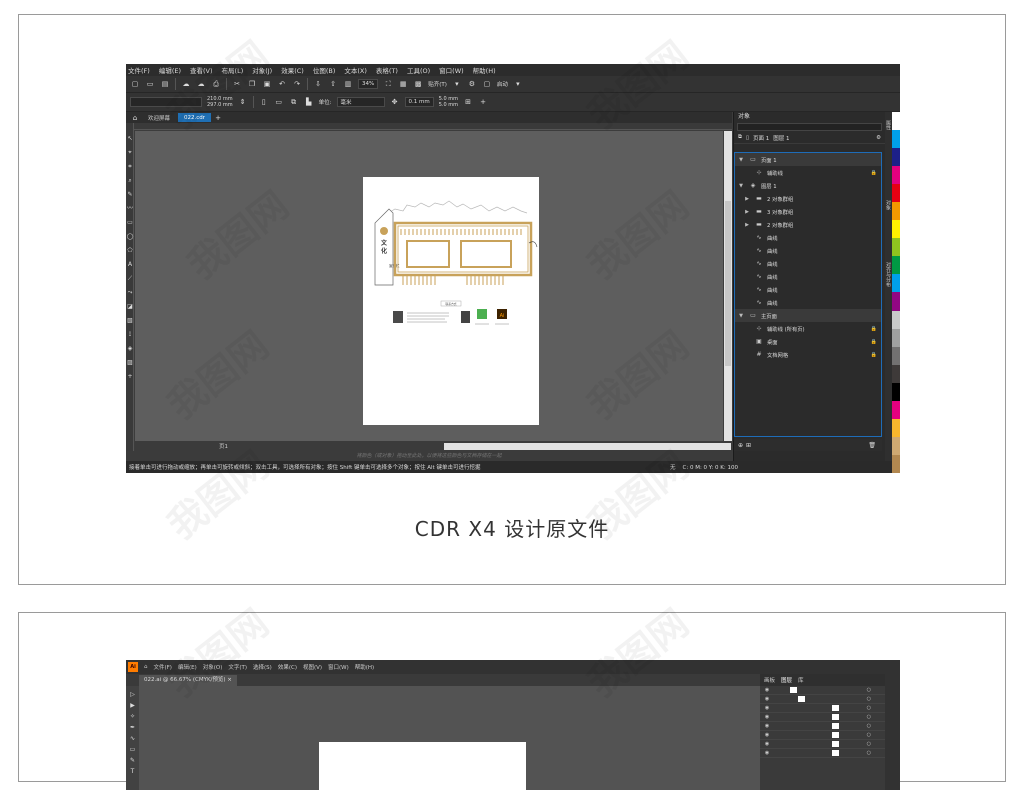 The image size is (1024, 790). What do you see at coordinates (130, 209) in the screenshot?
I see `artistic-media-icon: 〰` at bounding box center [130, 209].